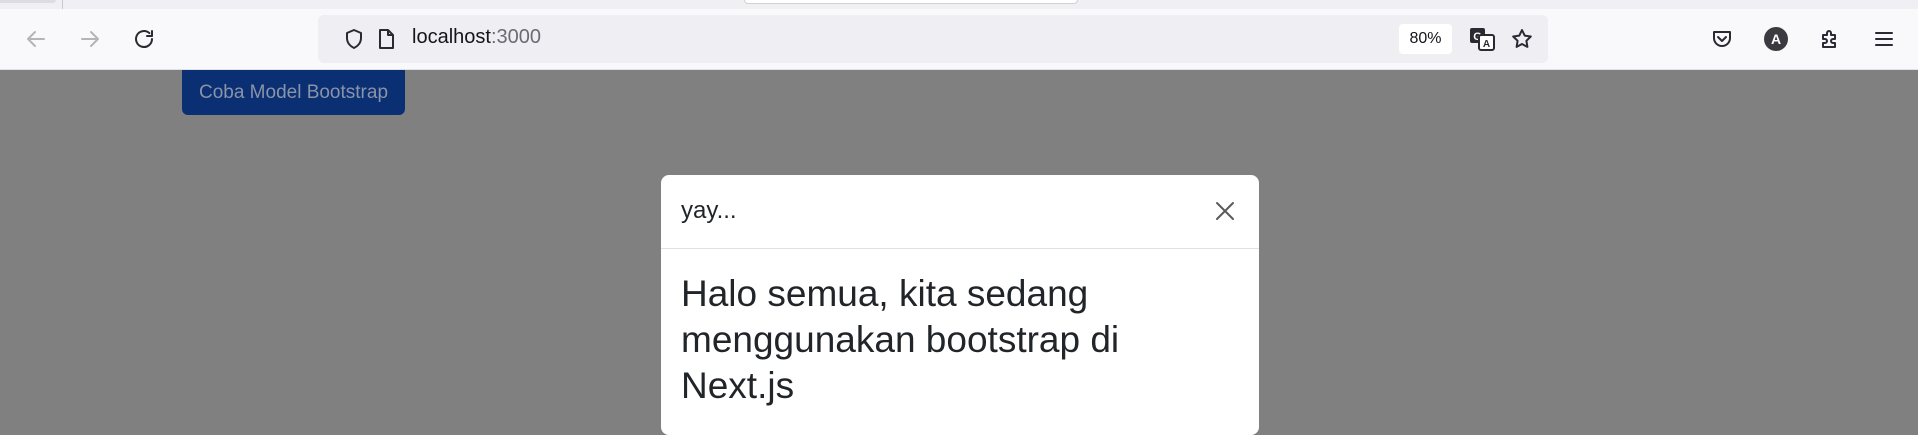  I want to click on reload-icon, so click(144, 39).